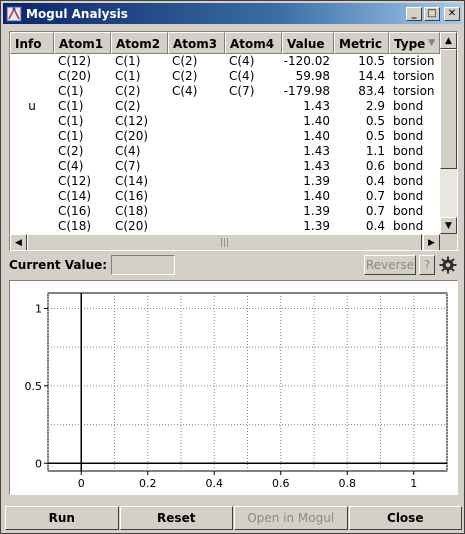  What do you see at coordinates (132, 226) in the screenshot?
I see `cell-atom2: C(20)` at bounding box center [132, 226].